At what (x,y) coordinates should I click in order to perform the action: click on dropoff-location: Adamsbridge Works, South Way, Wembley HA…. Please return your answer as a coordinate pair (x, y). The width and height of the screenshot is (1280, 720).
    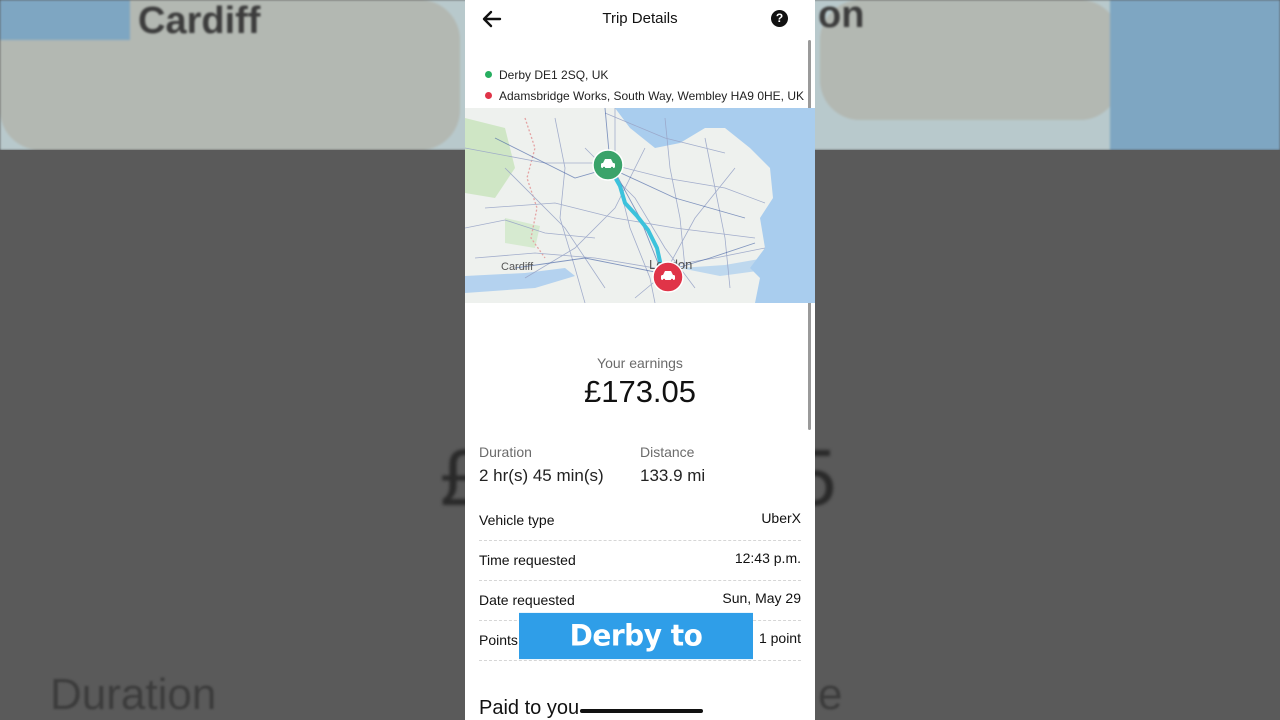
    Looking at the image, I should click on (644, 96).